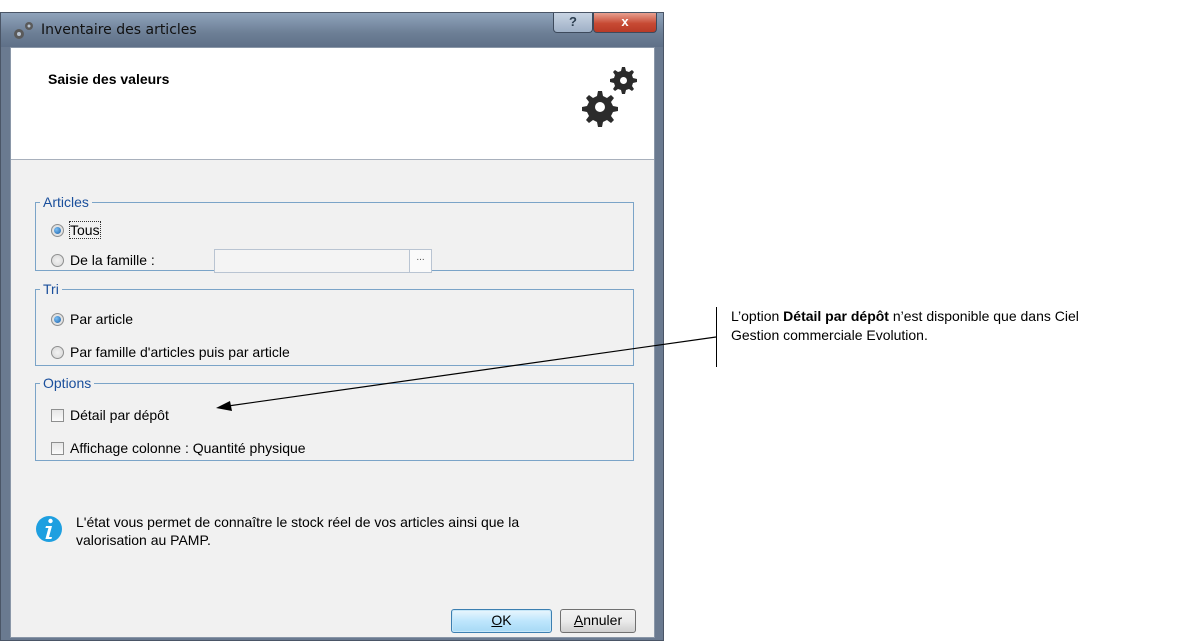 Image resolution: width=1195 pixels, height=641 pixels. Describe the element at coordinates (829, 335) in the screenshot. I see `annotation-line2: Gestion commerciale Evolution.` at that location.